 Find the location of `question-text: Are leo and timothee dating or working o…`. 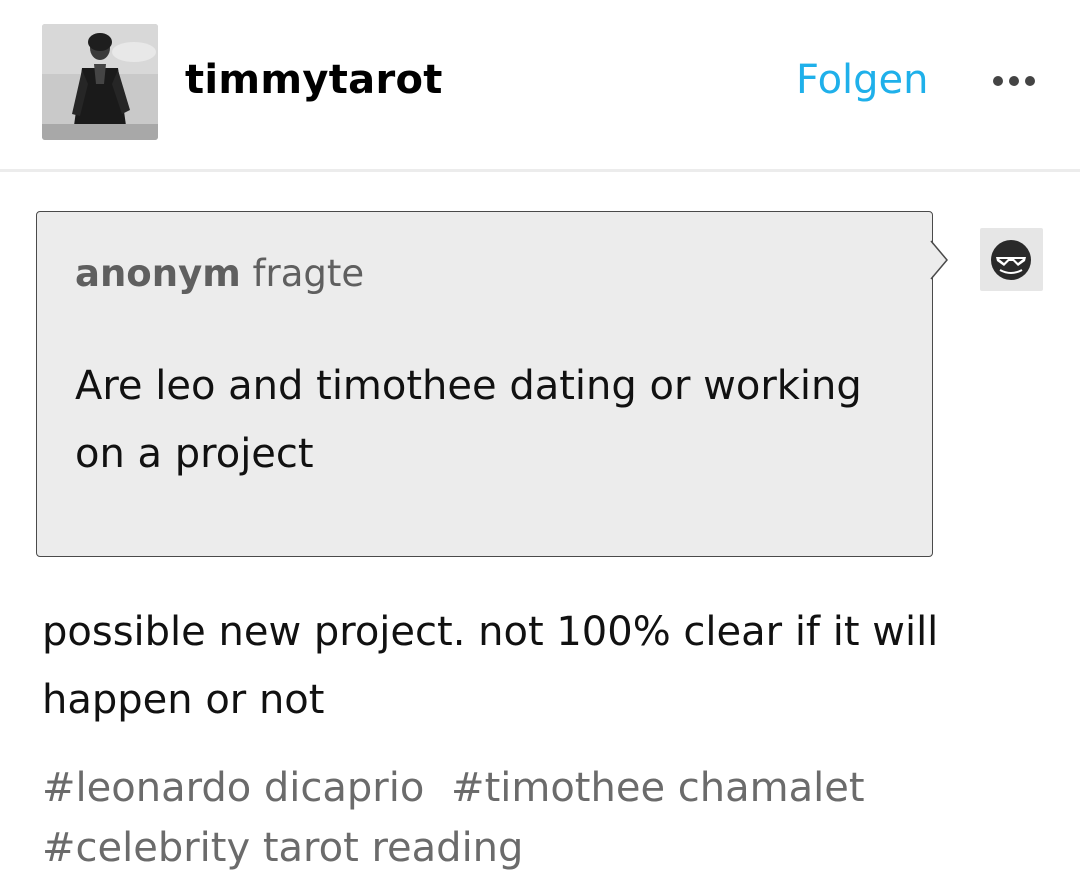

question-text: Are leo and timothee dating or working o… is located at coordinates (468, 420).